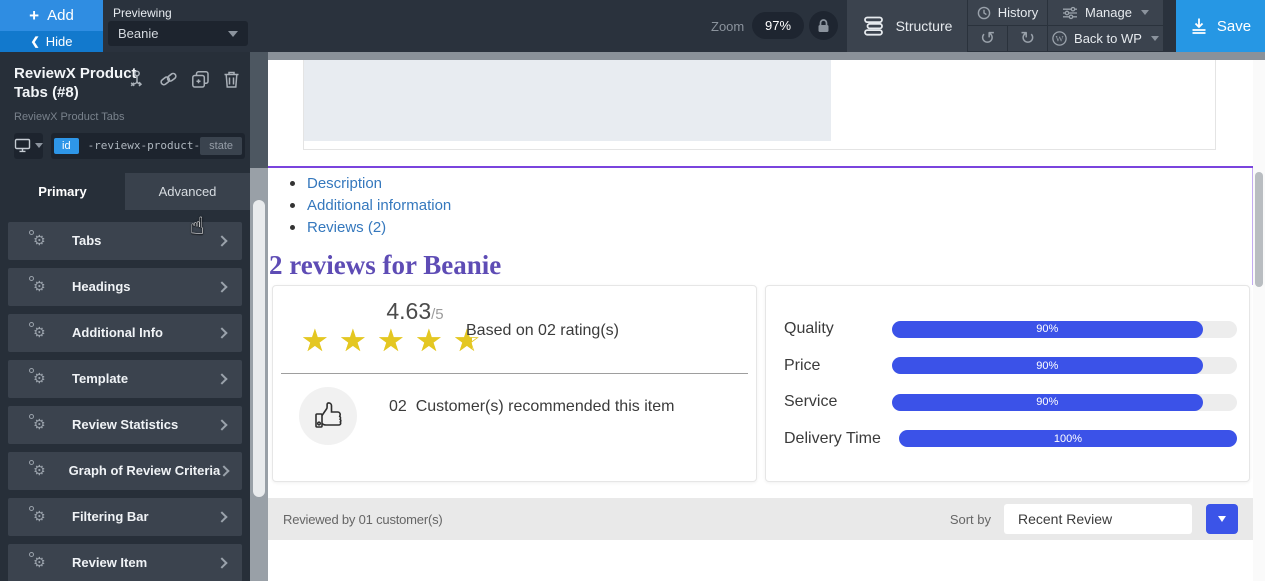  Describe the element at coordinates (802, 365) in the screenshot. I see `criteria-label: Price` at that location.